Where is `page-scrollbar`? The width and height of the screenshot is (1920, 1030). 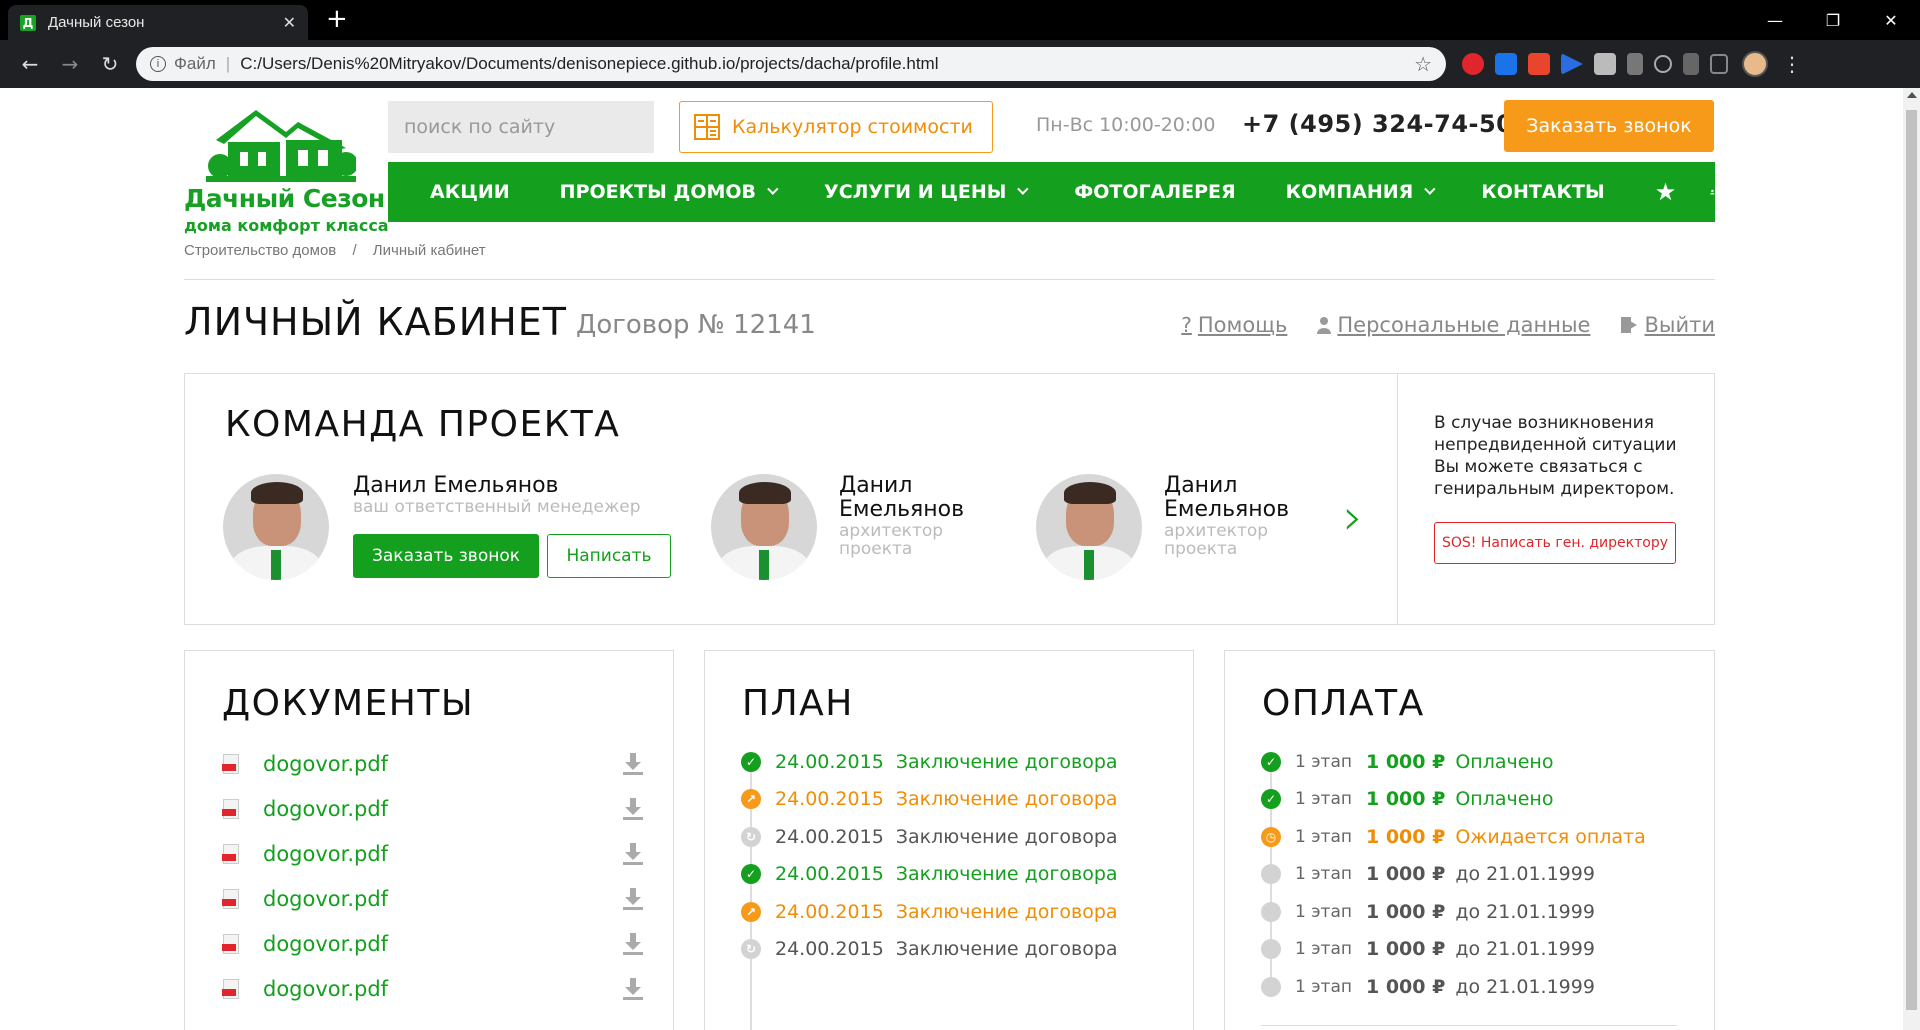
page-scrollbar is located at coordinates (1911, 559).